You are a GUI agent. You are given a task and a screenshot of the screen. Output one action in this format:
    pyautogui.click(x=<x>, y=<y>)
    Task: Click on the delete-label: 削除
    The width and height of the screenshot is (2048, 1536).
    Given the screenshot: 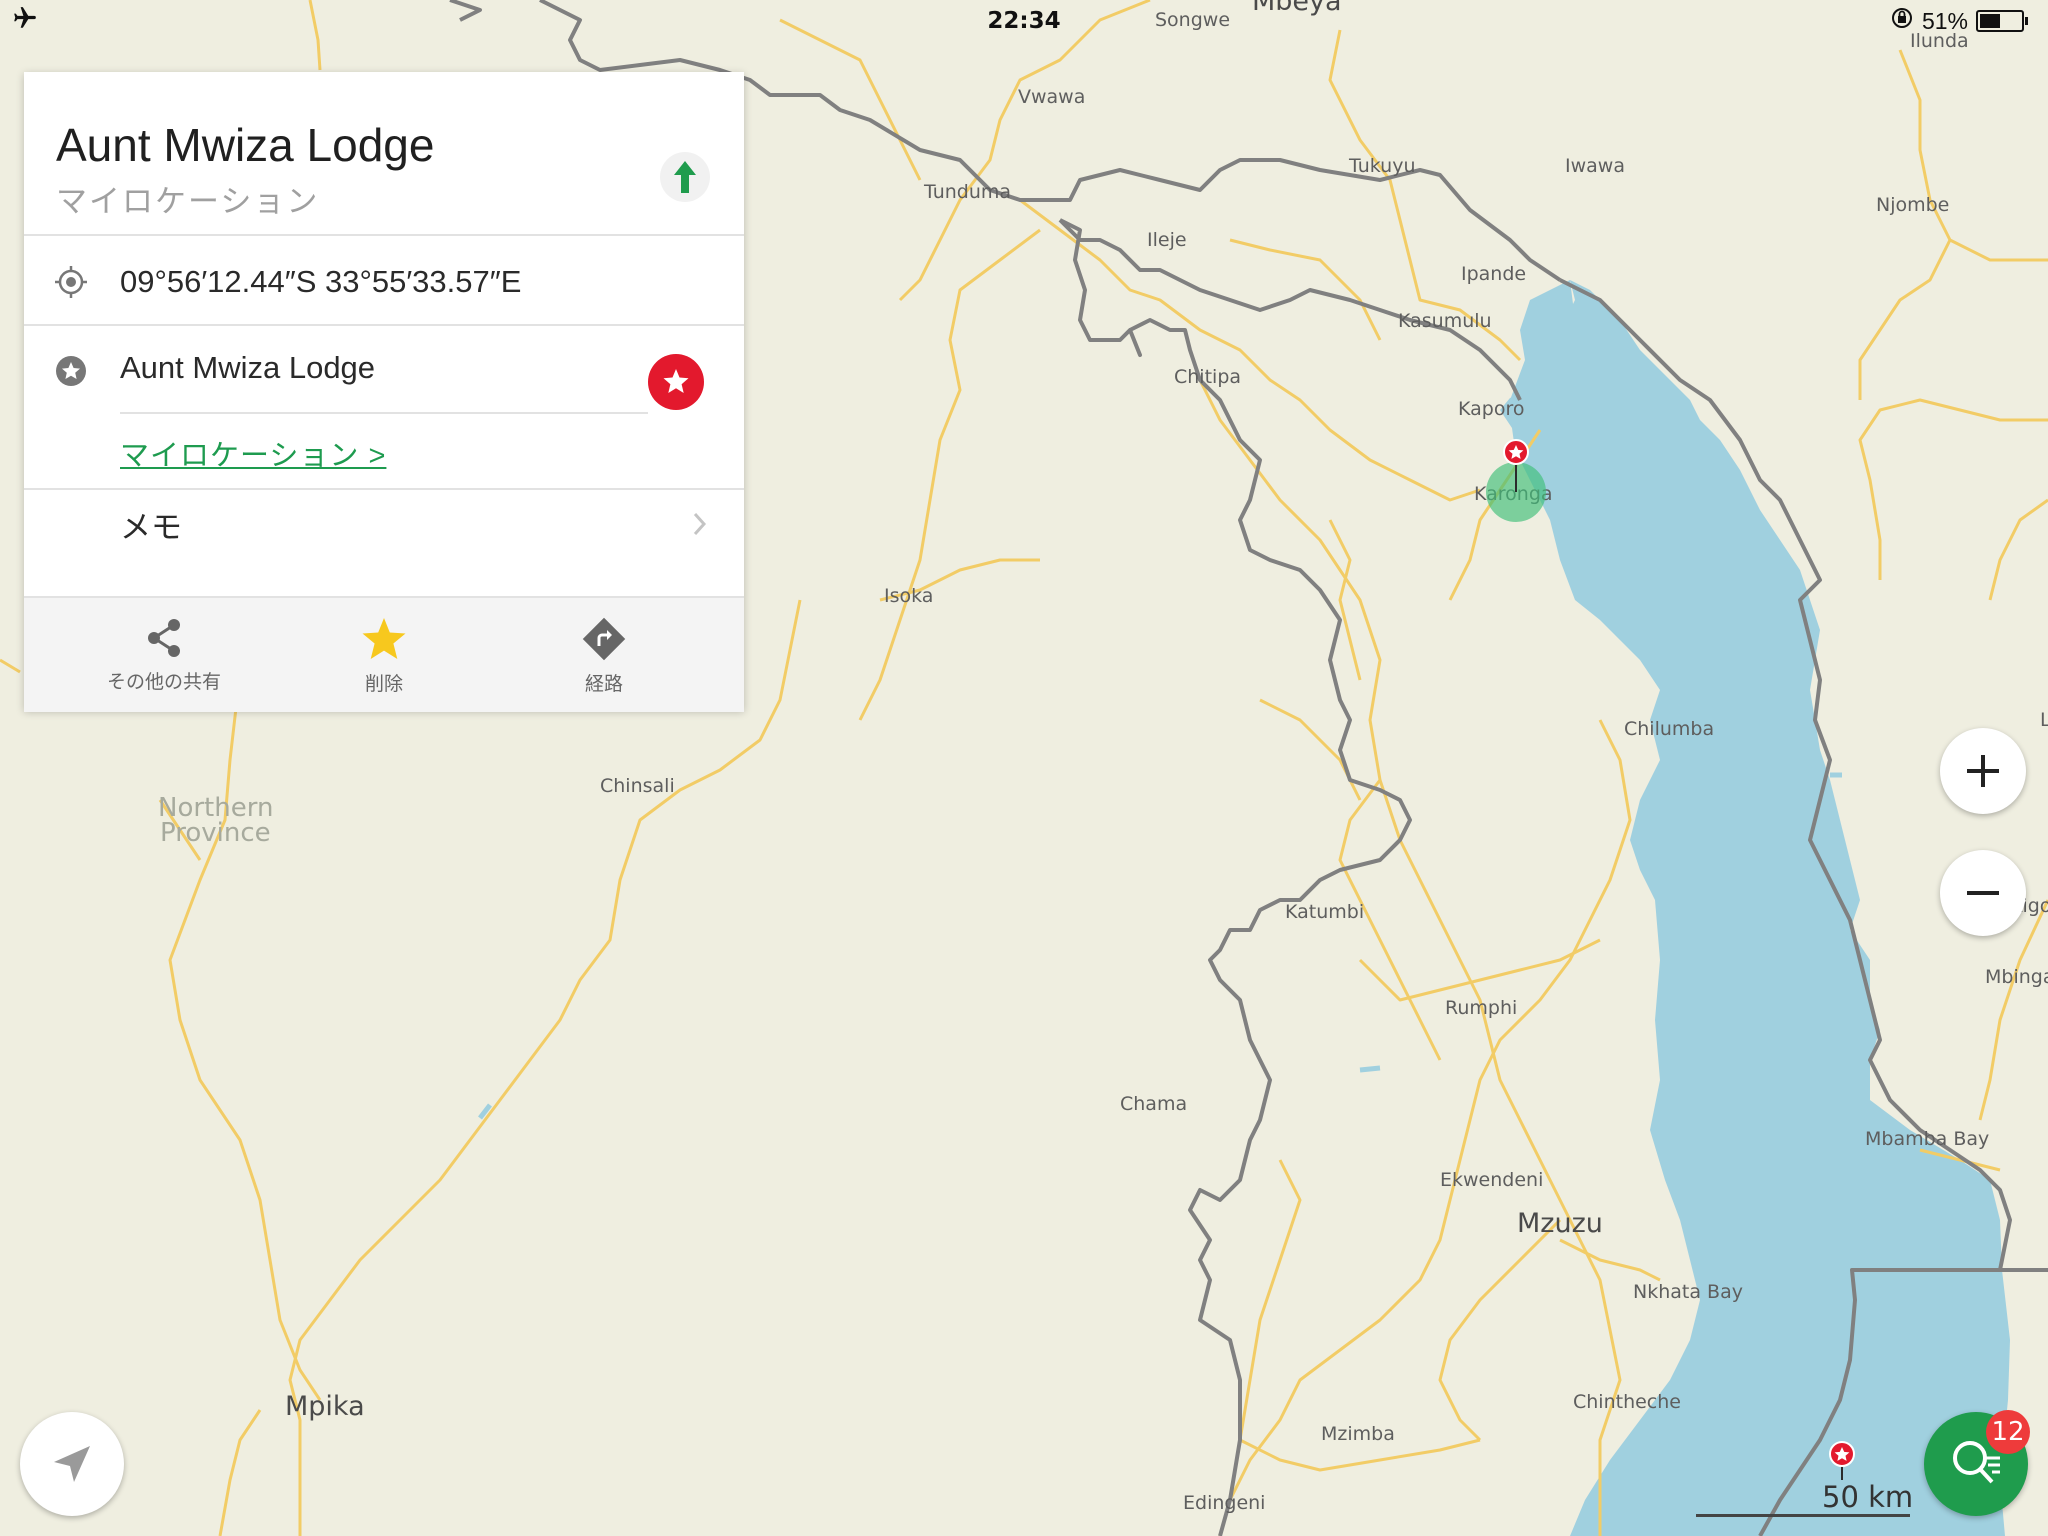 What is the action you would take?
    pyautogui.click(x=383, y=684)
    